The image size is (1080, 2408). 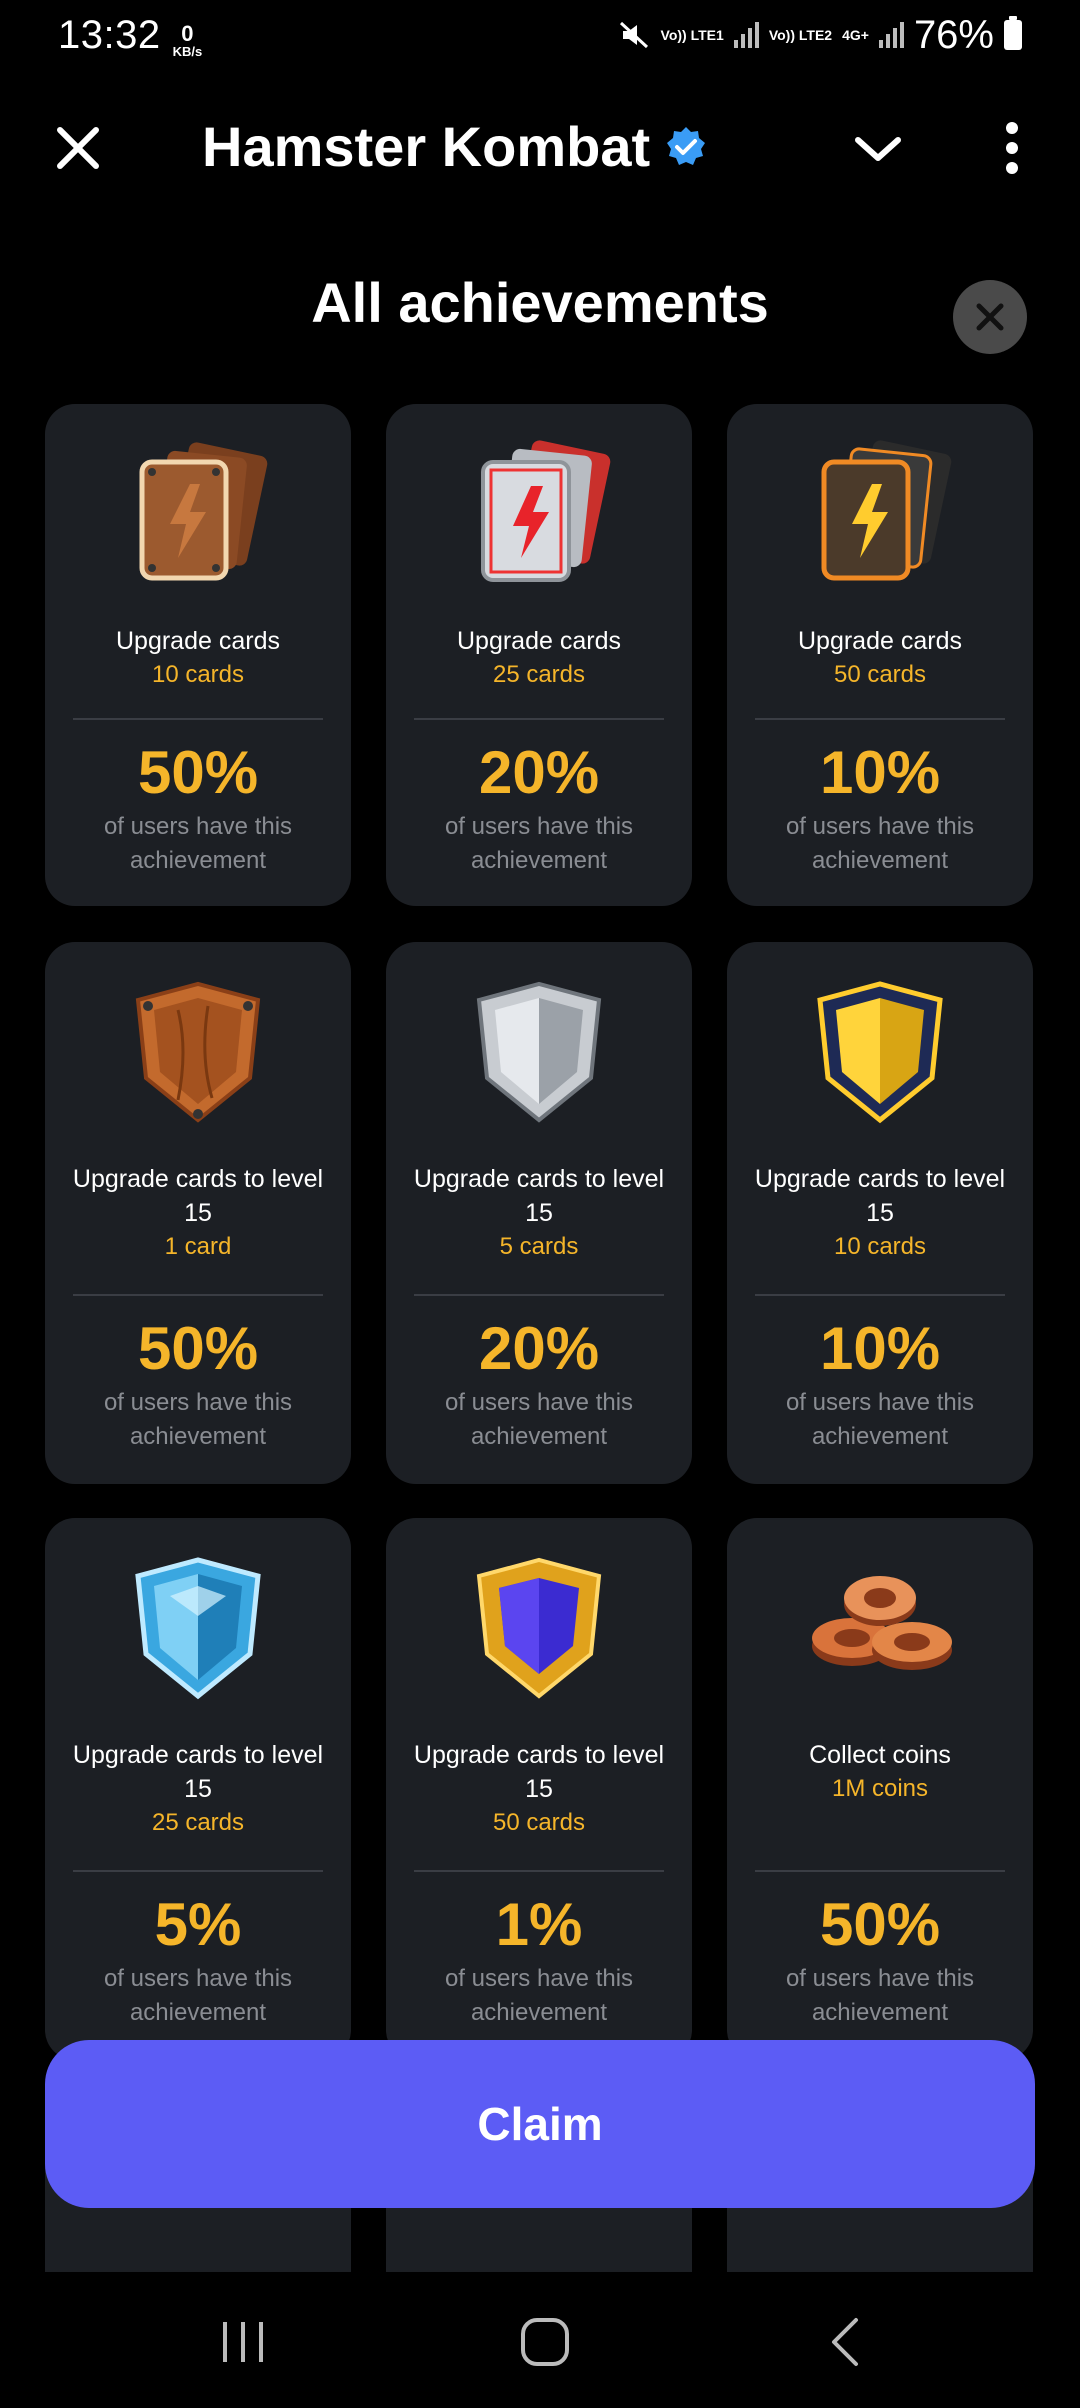 I want to click on close-circle-button, so click(x=990, y=317).